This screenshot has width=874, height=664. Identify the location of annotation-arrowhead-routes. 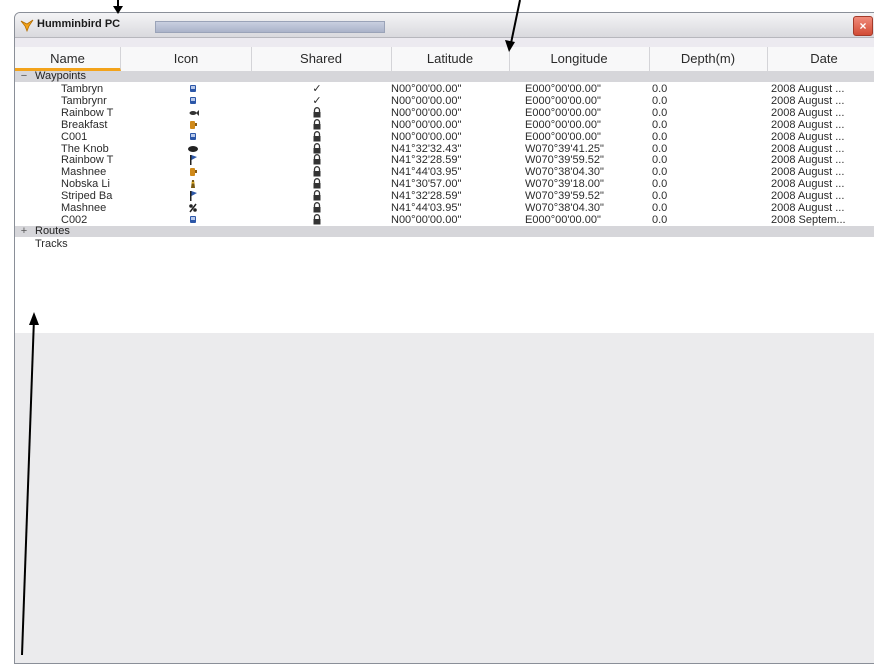
(34, 318).